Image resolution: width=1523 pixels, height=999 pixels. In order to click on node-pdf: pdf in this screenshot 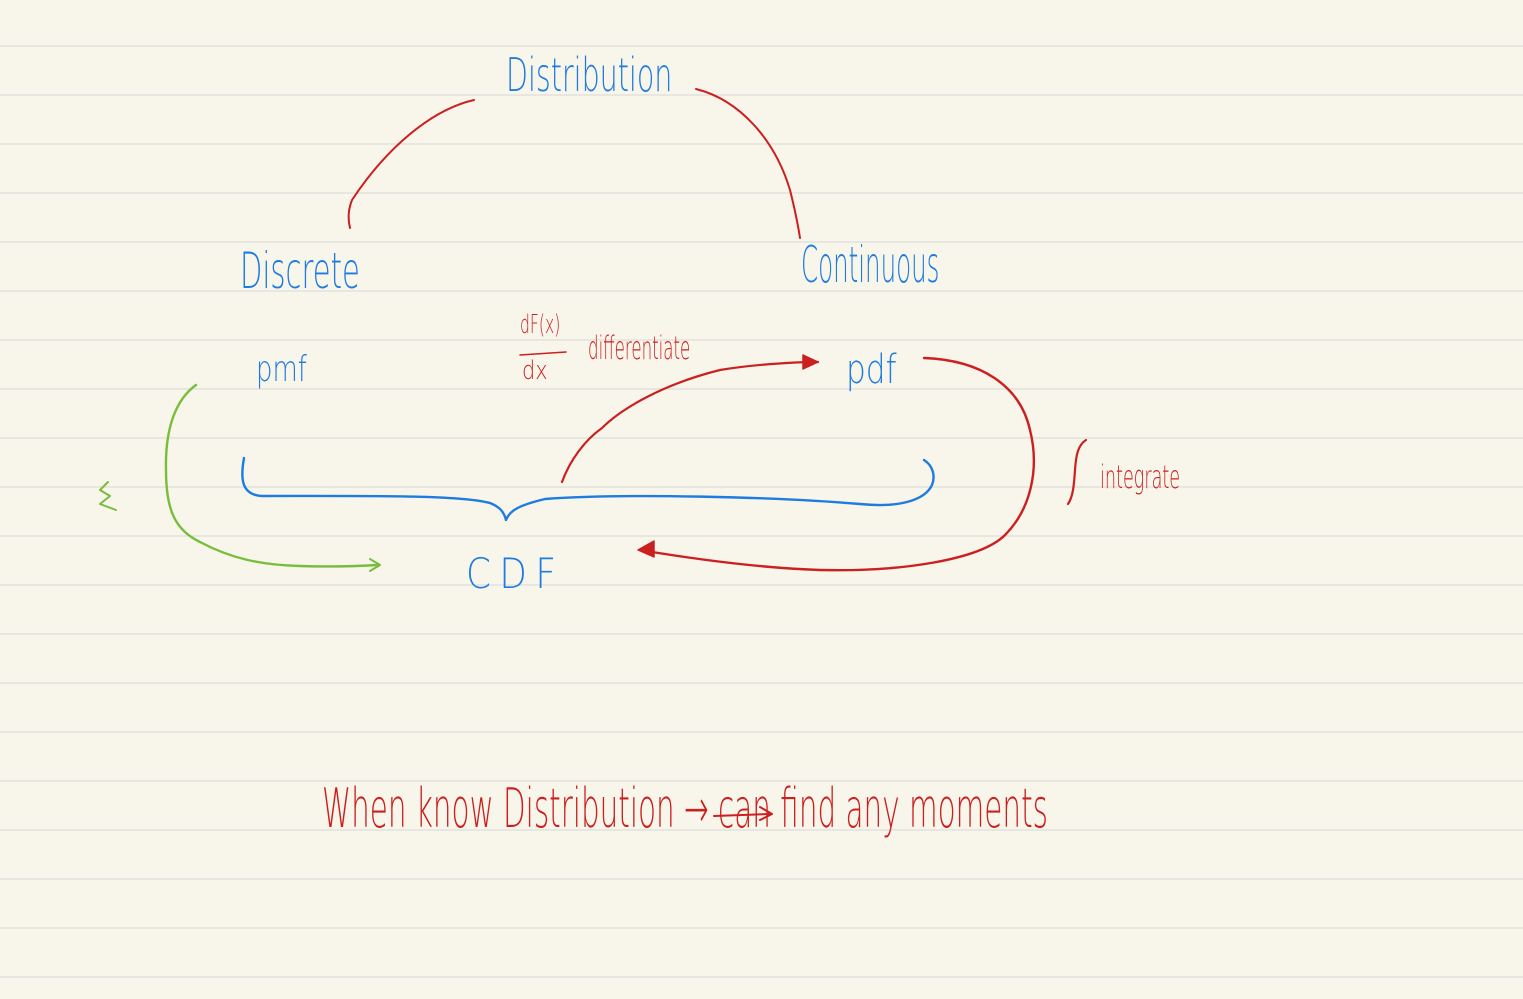, I will do `click(871, 370)`.